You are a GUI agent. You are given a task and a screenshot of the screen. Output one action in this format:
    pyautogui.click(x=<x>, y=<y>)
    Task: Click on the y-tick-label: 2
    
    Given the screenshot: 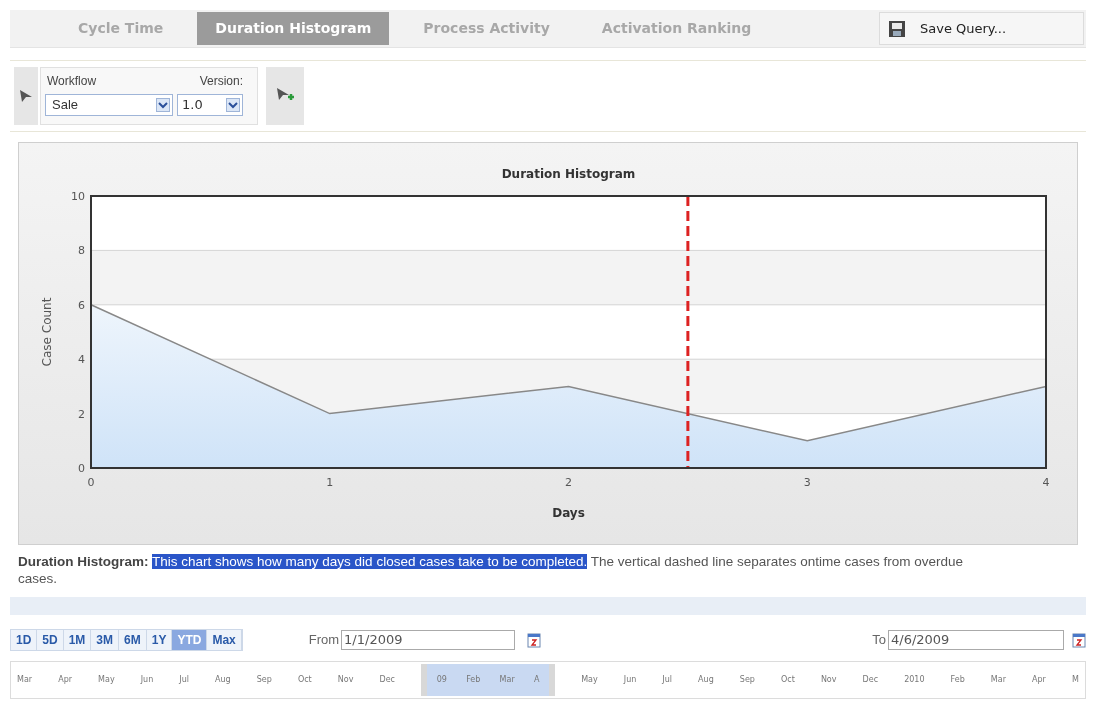 What is the action you would take?
    pyautogui.click(x=81, y=414)
    